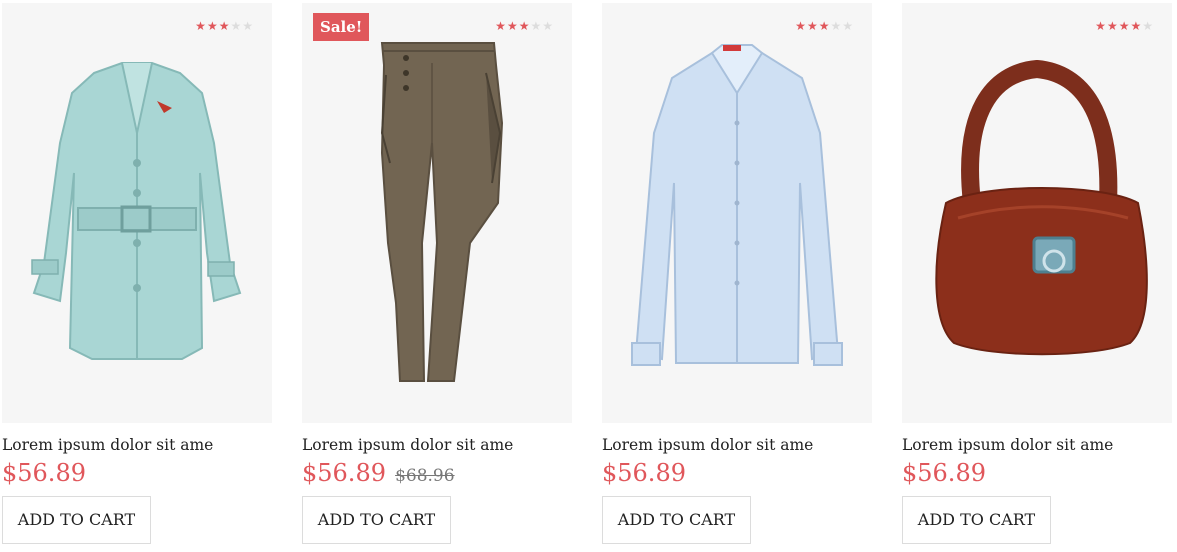 The height and width of the screenshot is (552, 1177). Describe the element at coordinates (1041, 207) in the screenshot. I see `handbag-image` at that location.